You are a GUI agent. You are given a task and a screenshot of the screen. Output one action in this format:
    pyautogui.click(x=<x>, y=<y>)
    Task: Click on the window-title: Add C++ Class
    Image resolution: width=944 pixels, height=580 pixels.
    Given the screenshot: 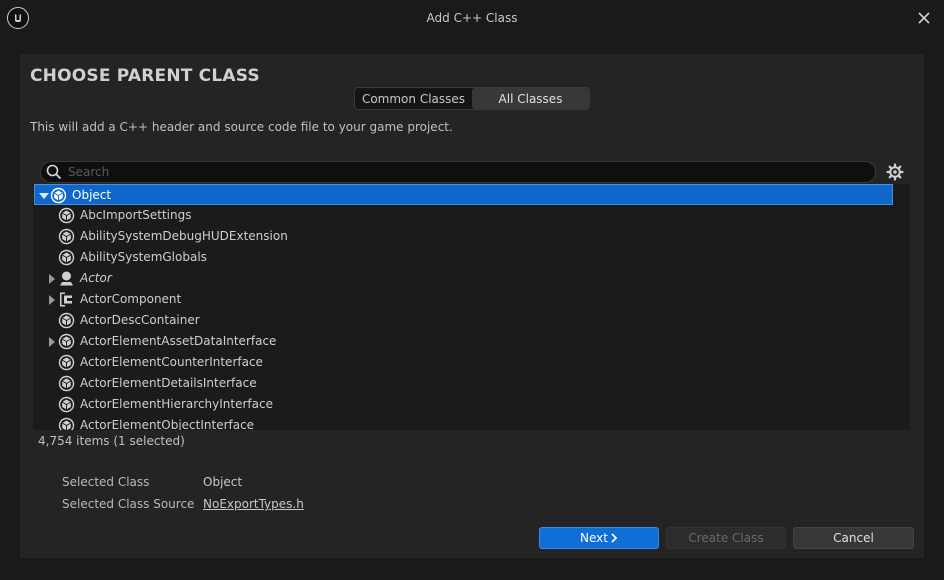 What is the action you would take?
    pyautogui.click(x=472, y=18)
    